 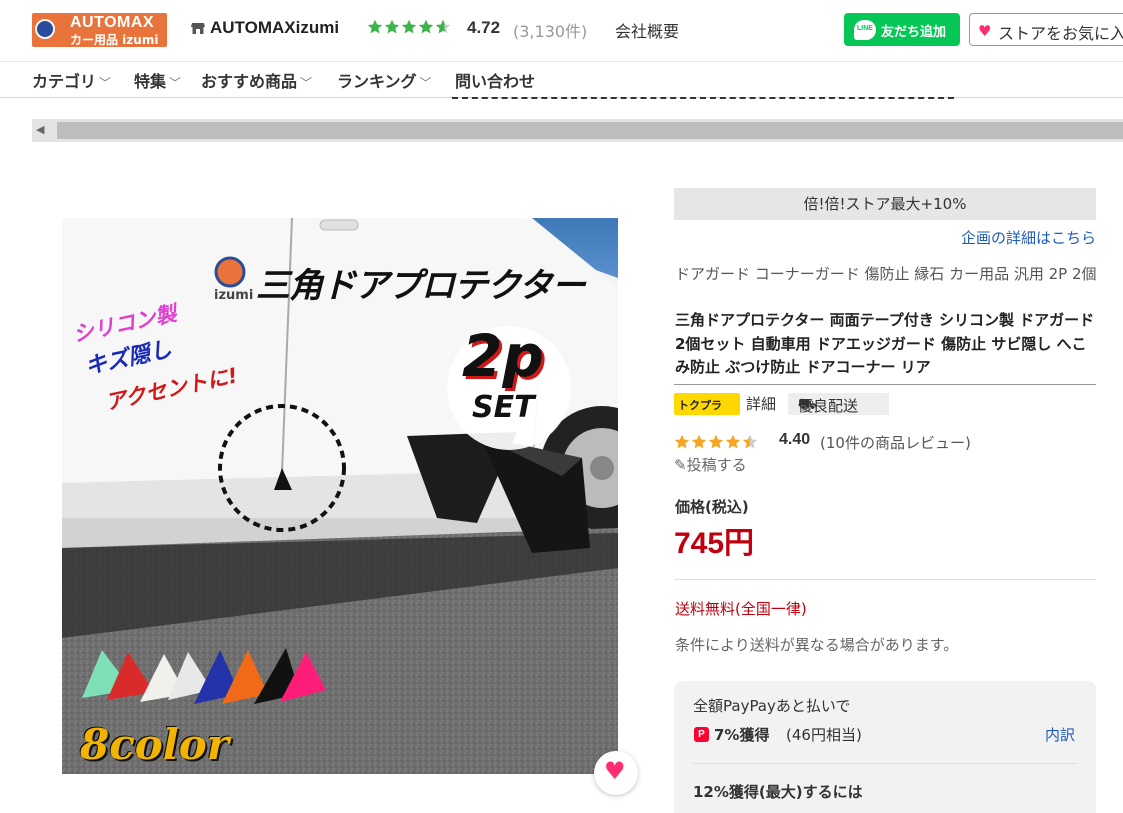 I want to click on image-set-badge: SET, so click(x=503, y=407).